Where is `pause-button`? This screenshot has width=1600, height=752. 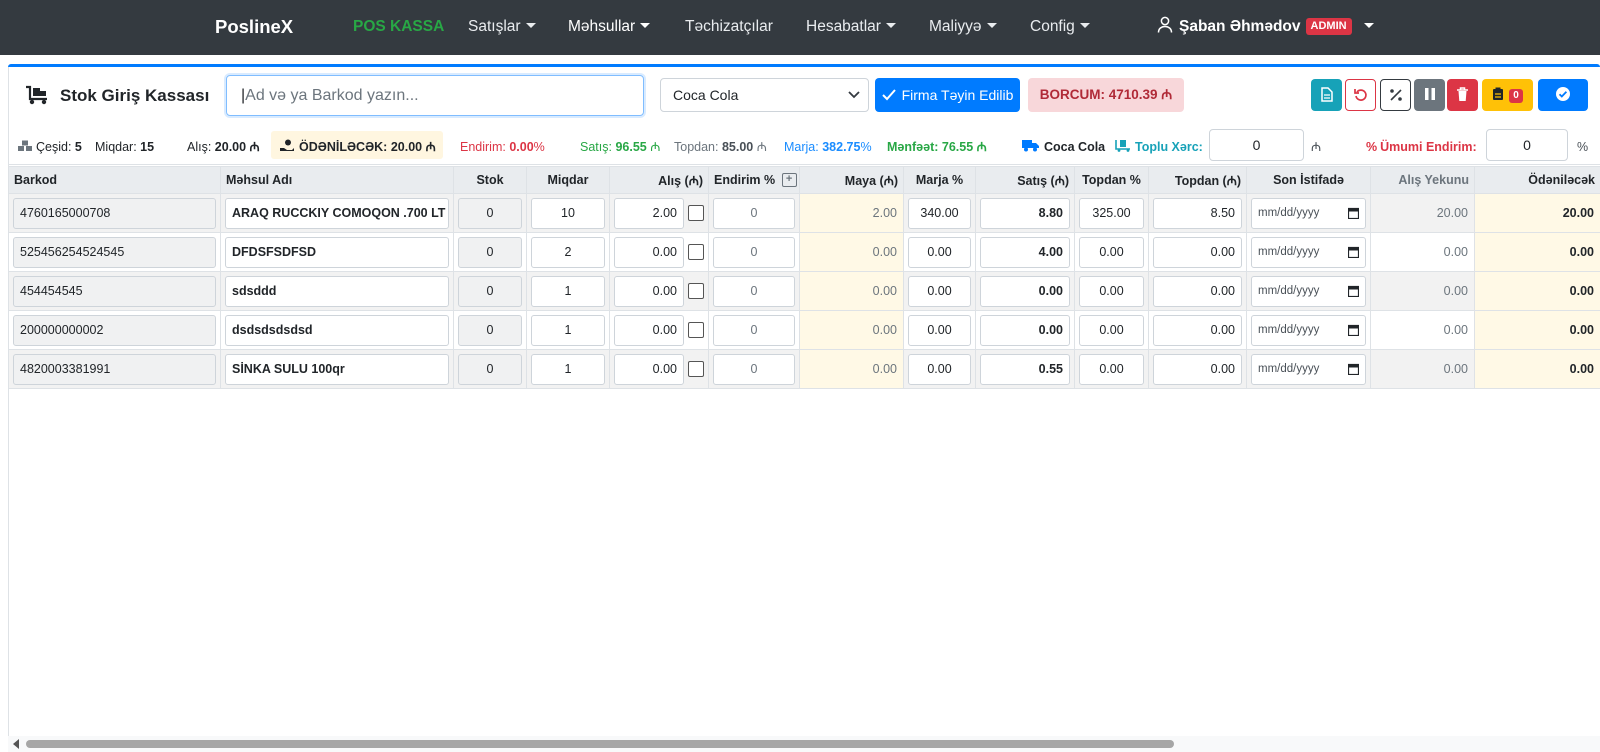
pause-button is located at coordinates (1429, 95).